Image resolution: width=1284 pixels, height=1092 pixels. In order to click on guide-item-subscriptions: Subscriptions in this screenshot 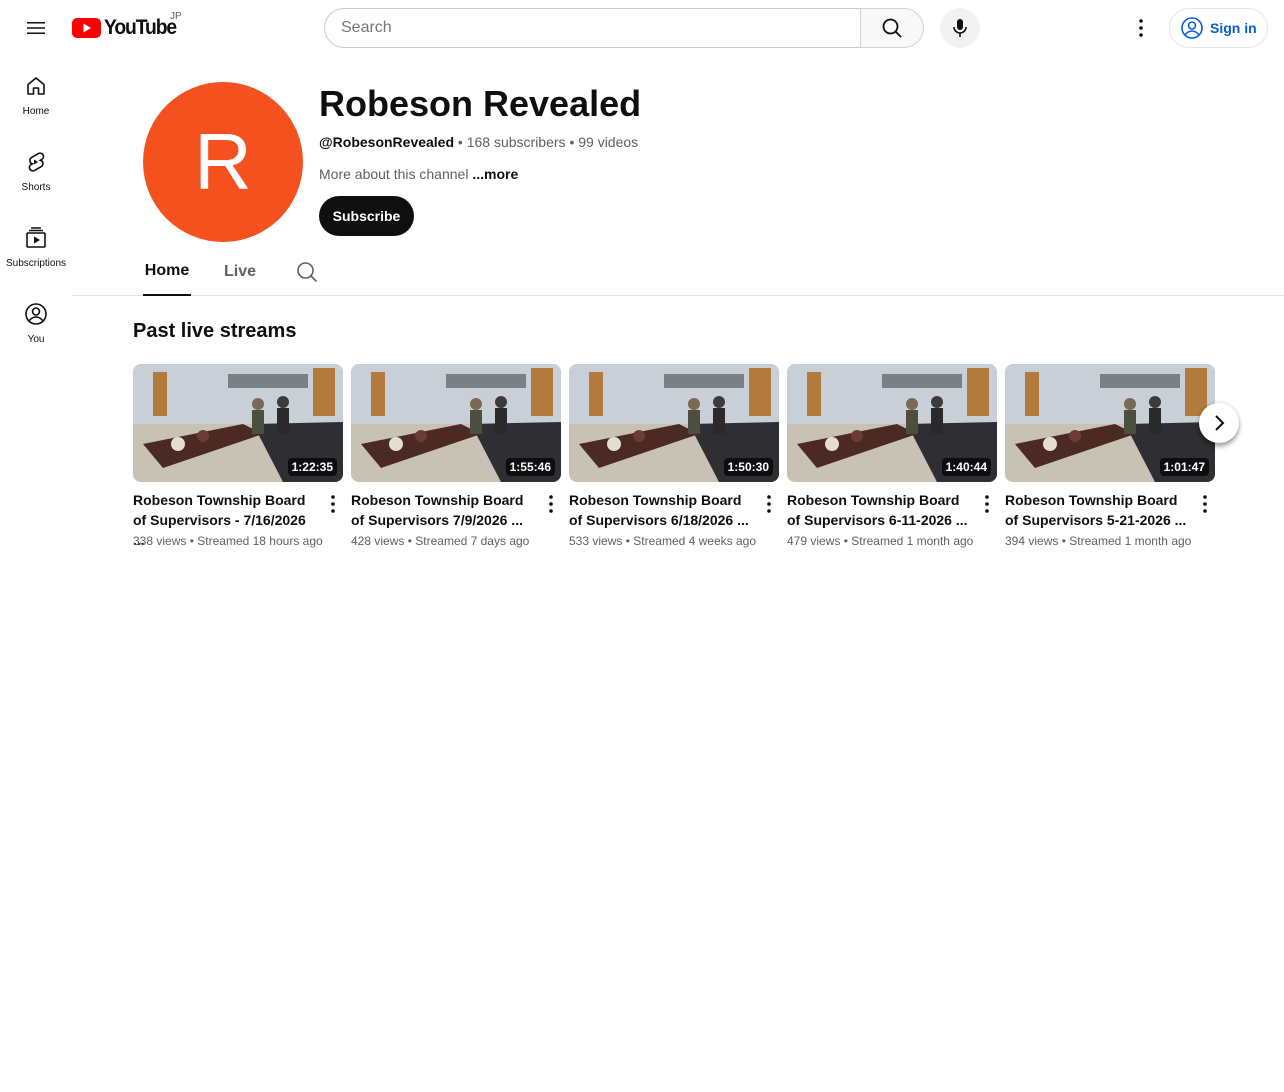, I will do `click(36, 246)`.